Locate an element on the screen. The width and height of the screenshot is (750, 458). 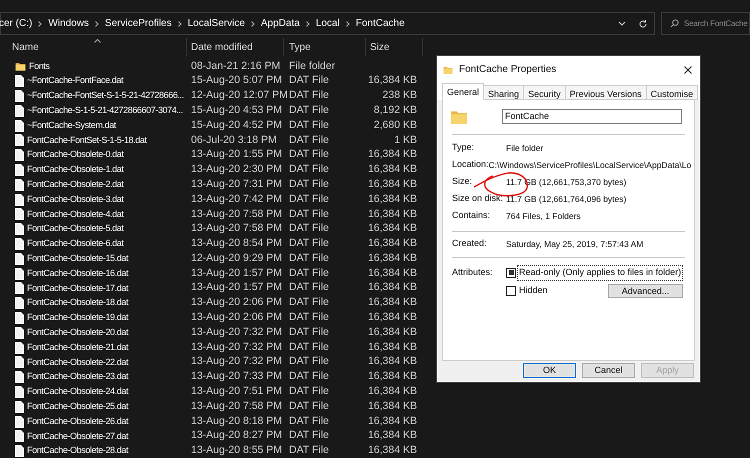
file-name: FontCache-Obsolete-16.dat is located at coordinates (77, 273).